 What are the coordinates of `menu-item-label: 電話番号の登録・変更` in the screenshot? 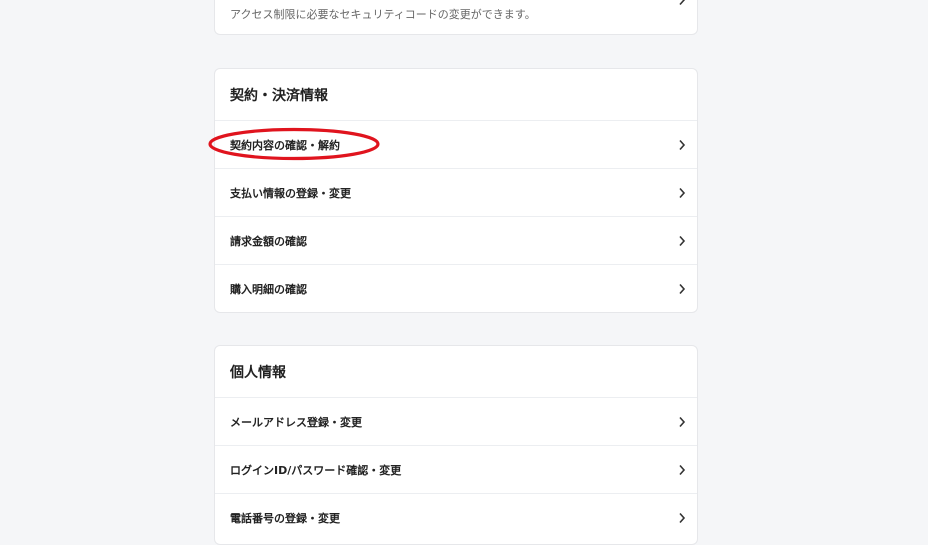 It's located at (285, 518).